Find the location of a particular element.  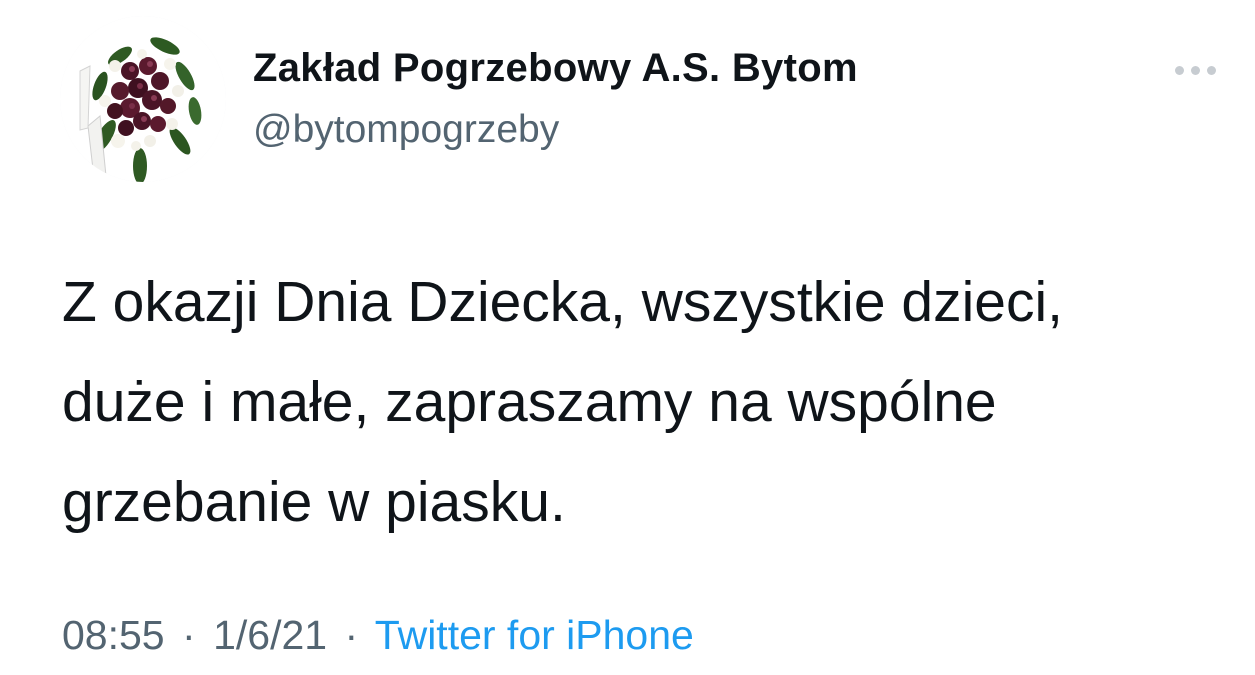

tweet-text-line: Z okazji Dnia Dziecka, wszystkie dzieci, is located at coordinates (562, 302).